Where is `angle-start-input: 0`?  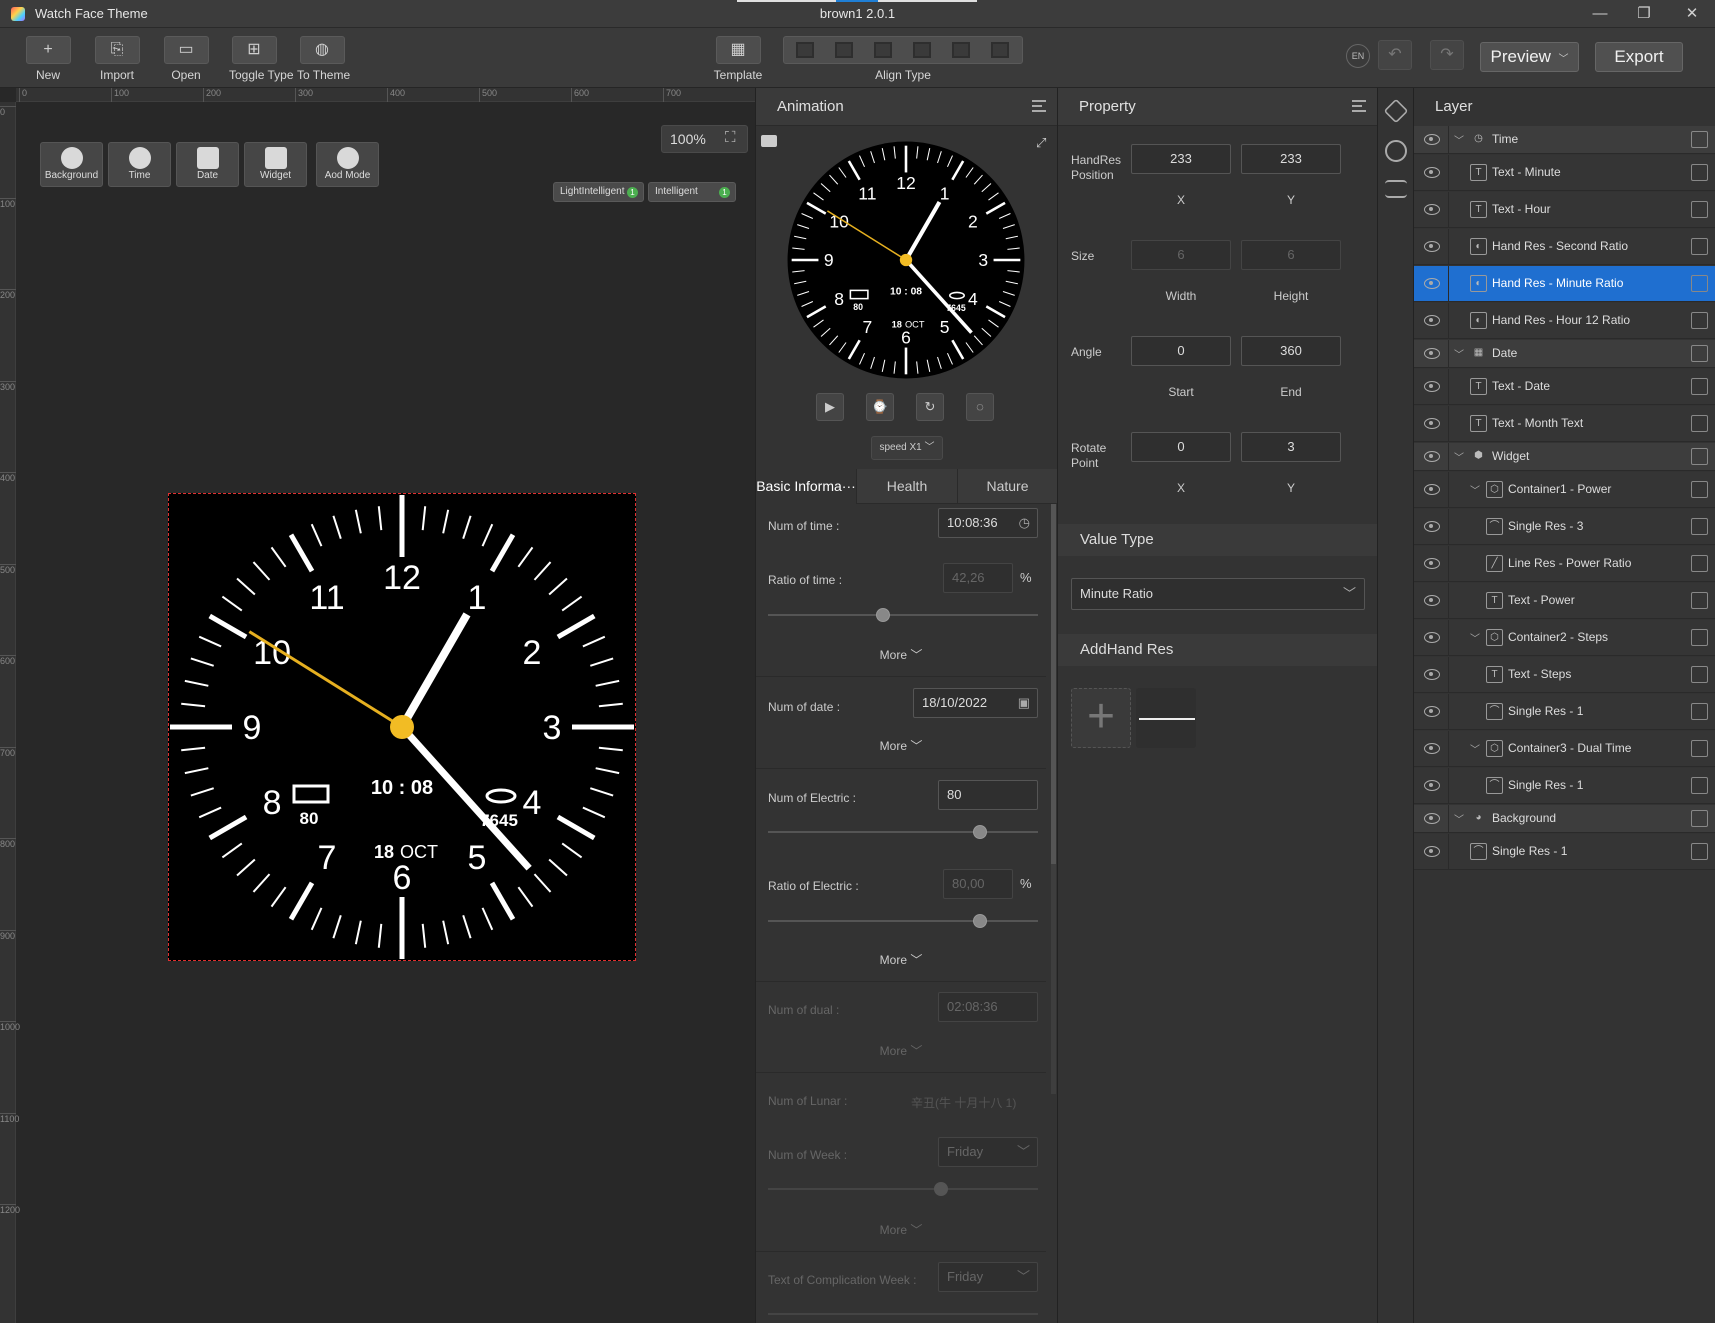 angle-start-input: 0 is located at coordinates (1181, 351).